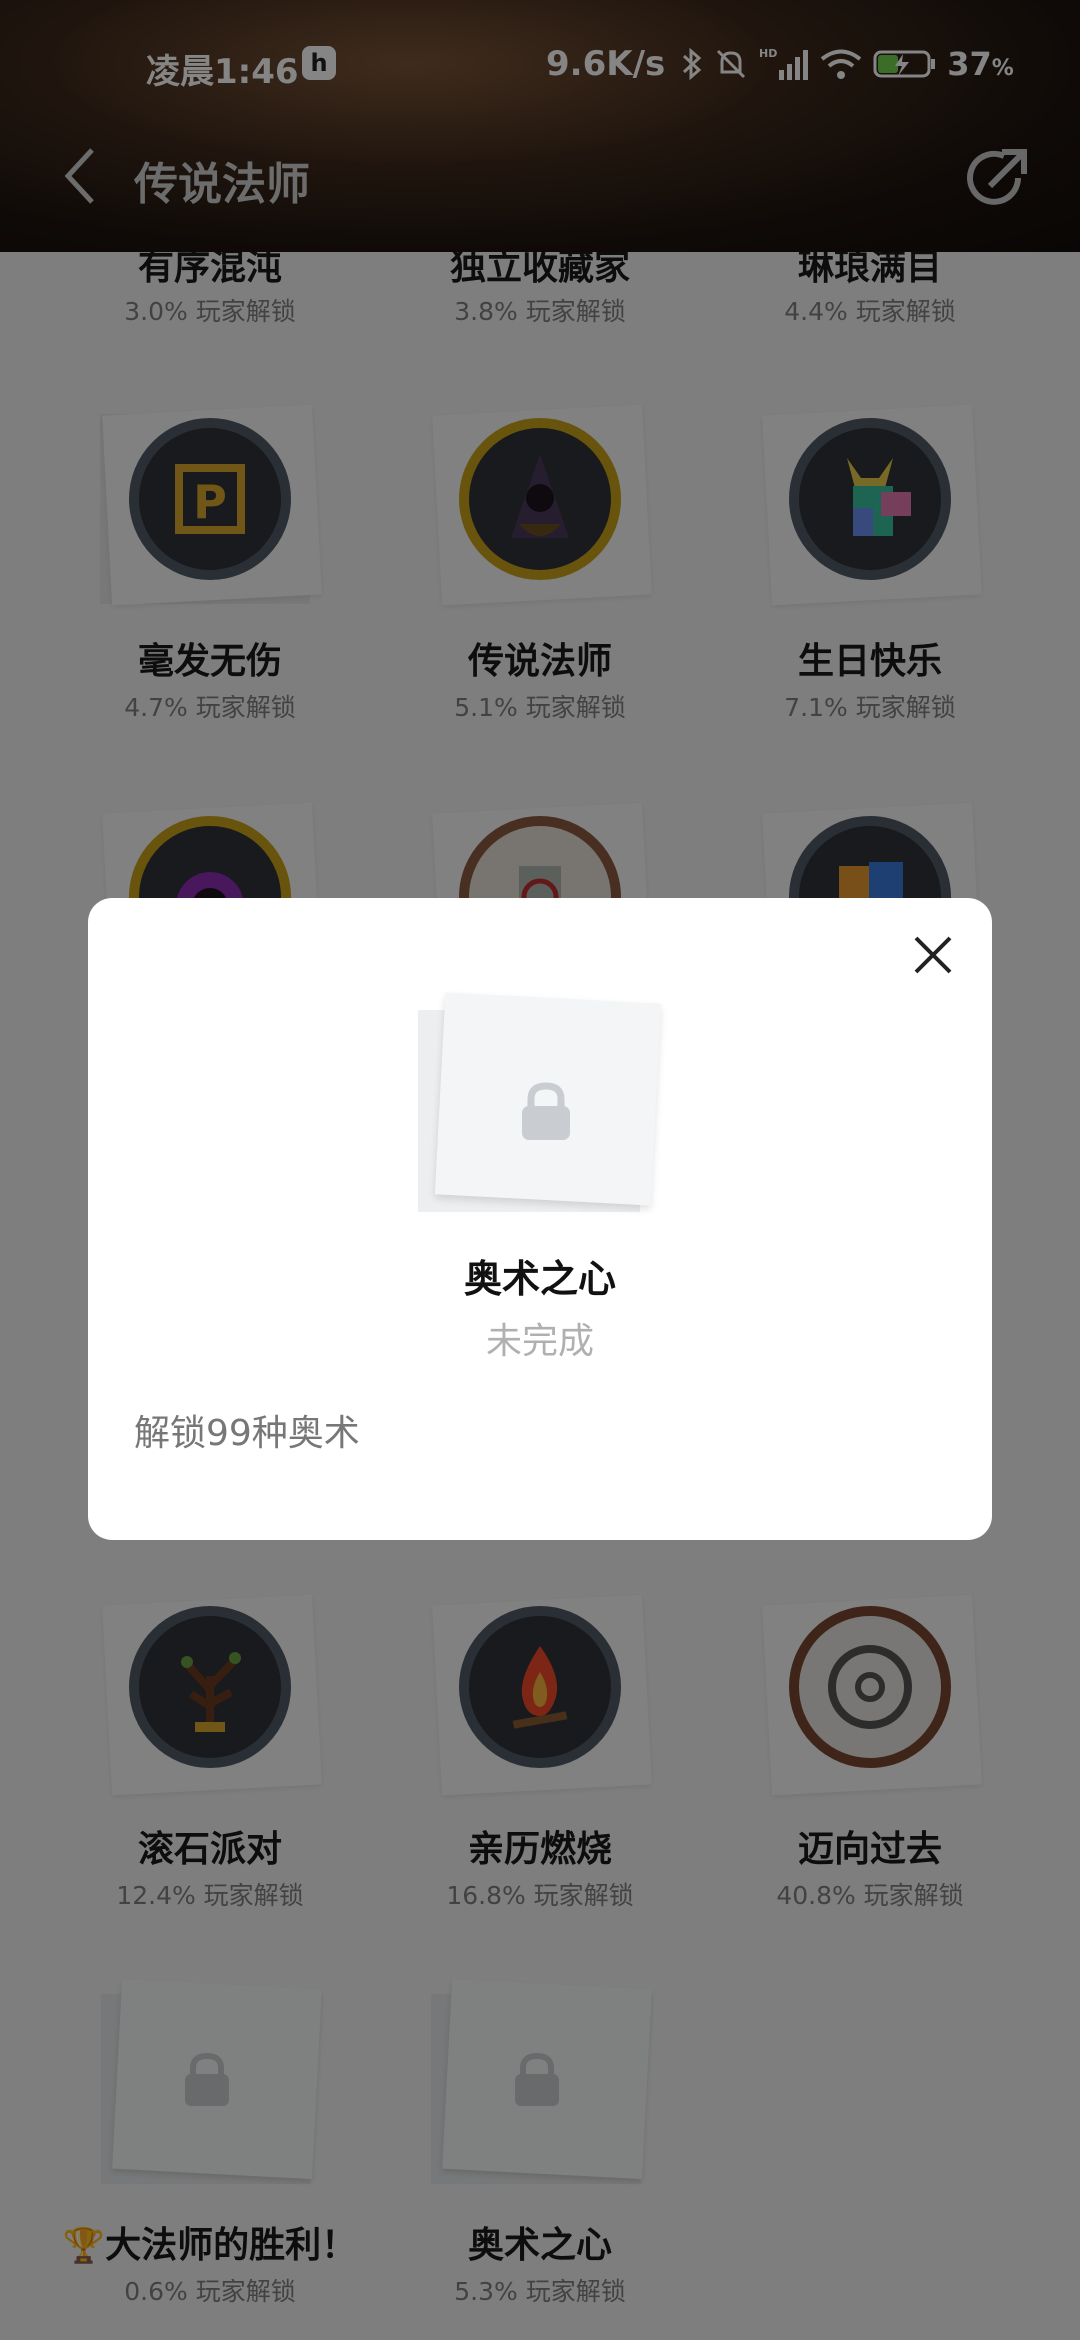 The width and height of the screenshot is (1080, 2340). I want to click on close-icon, so click(933, 955).